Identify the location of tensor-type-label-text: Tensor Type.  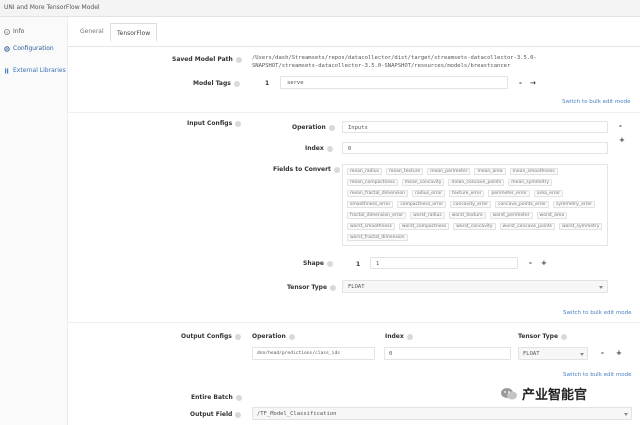
(307, 287).